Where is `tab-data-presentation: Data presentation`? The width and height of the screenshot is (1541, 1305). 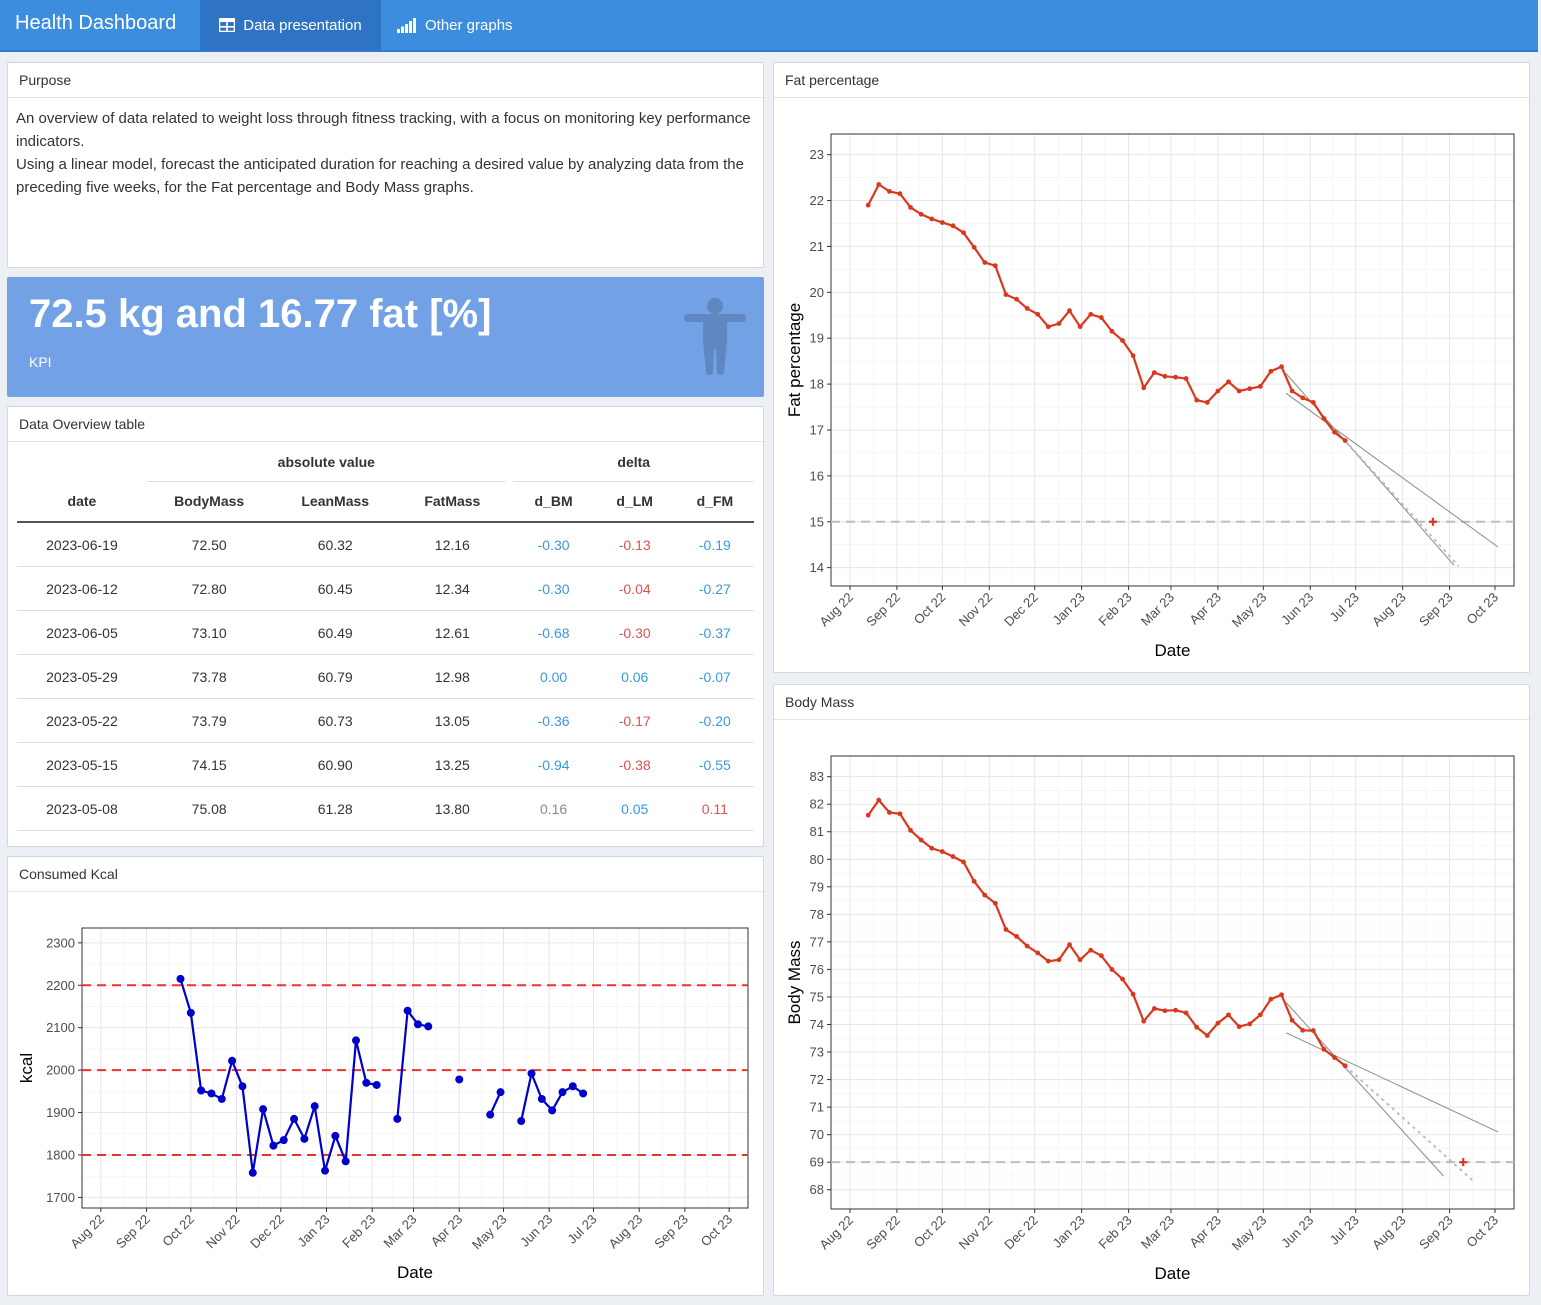 tab-data-presentation: Data presentation is located at coordinates (290, 25).